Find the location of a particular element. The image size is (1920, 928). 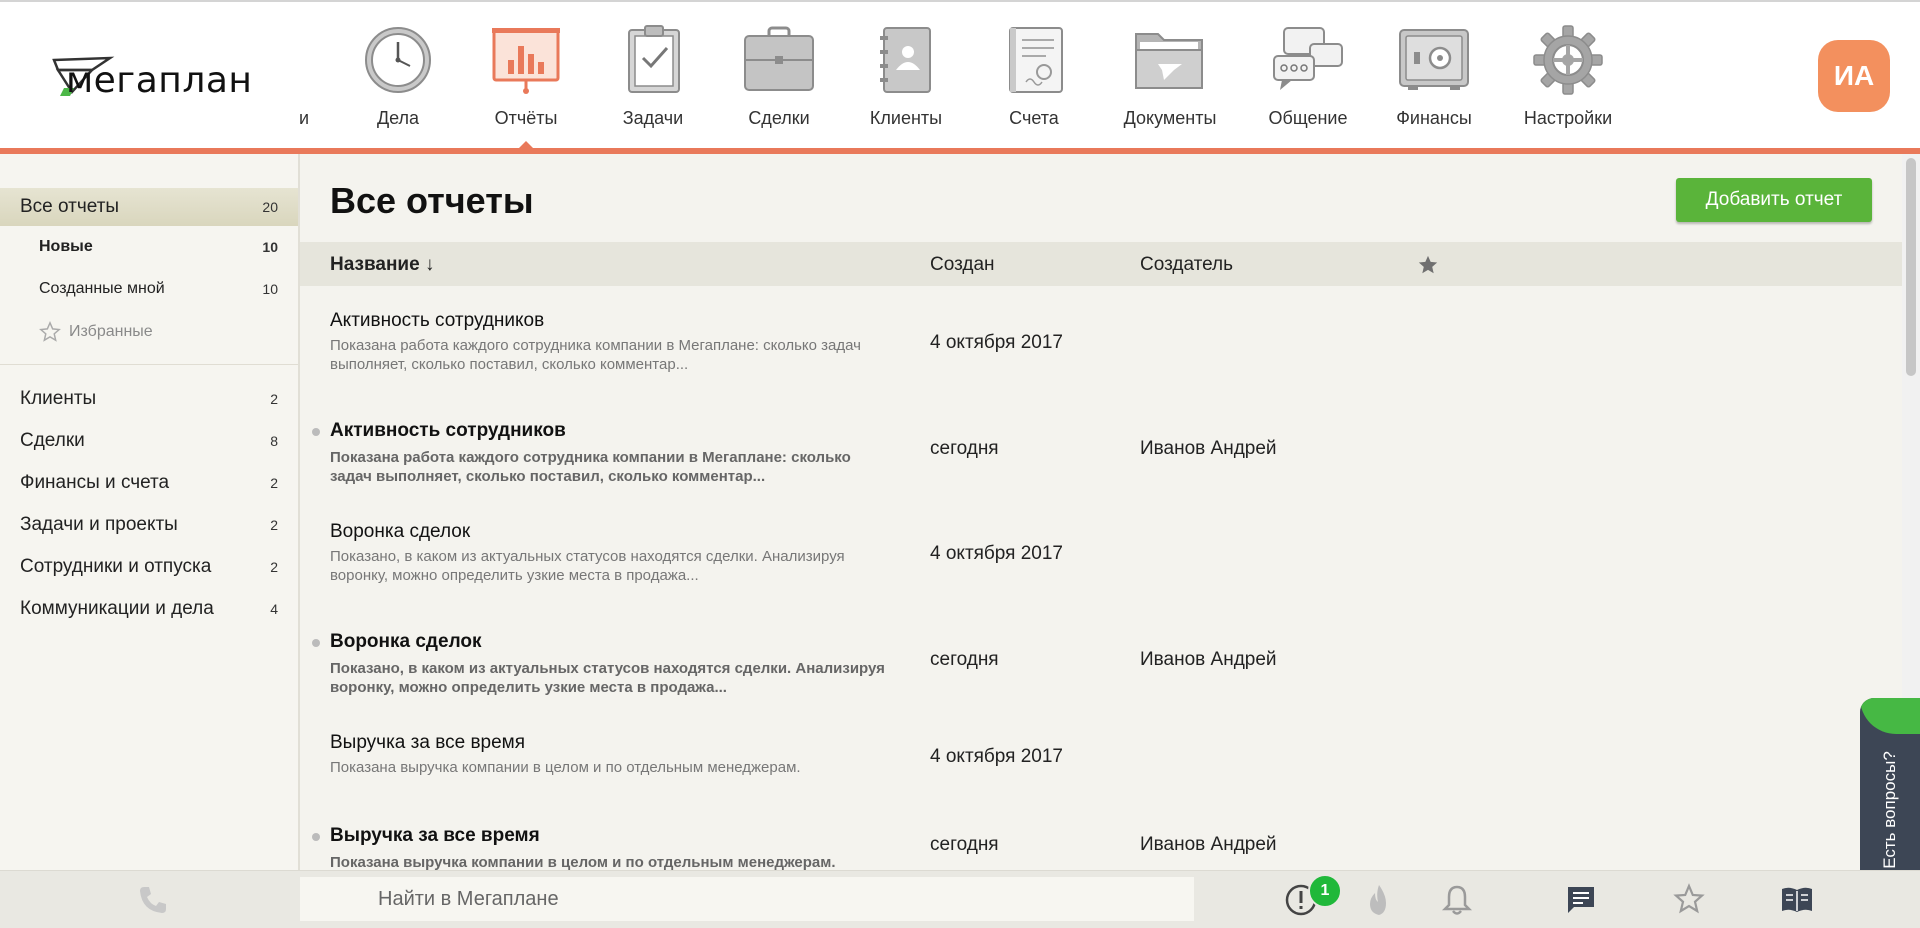

nav-item-tasks-deals: Дела is located at coordinates (398, 79).